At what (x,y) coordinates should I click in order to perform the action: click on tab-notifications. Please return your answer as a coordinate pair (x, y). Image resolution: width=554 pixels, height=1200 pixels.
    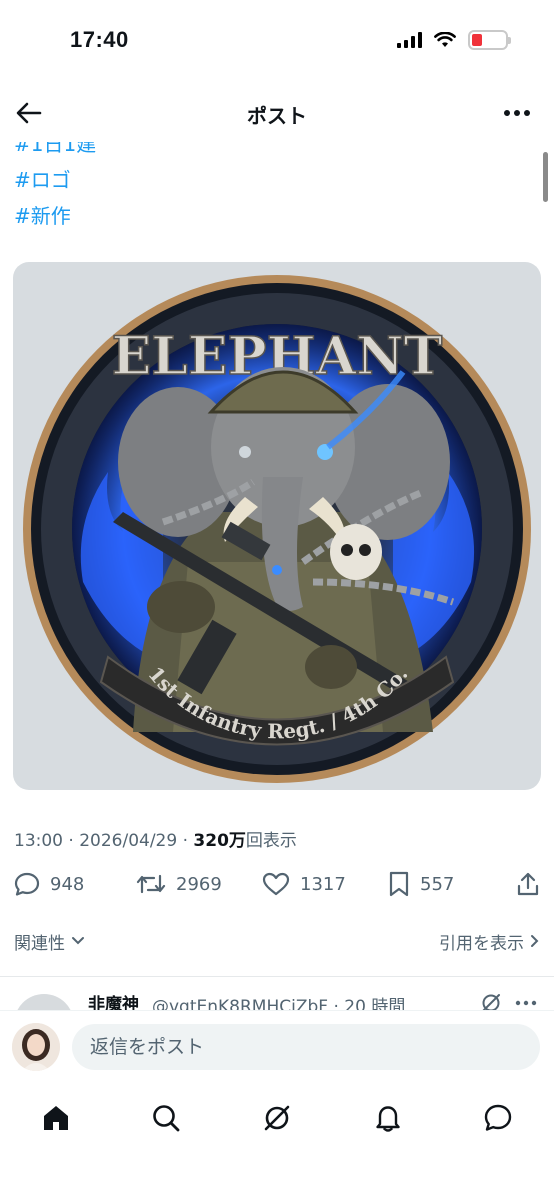
    Looking at the image, I should click on (388, 1118).